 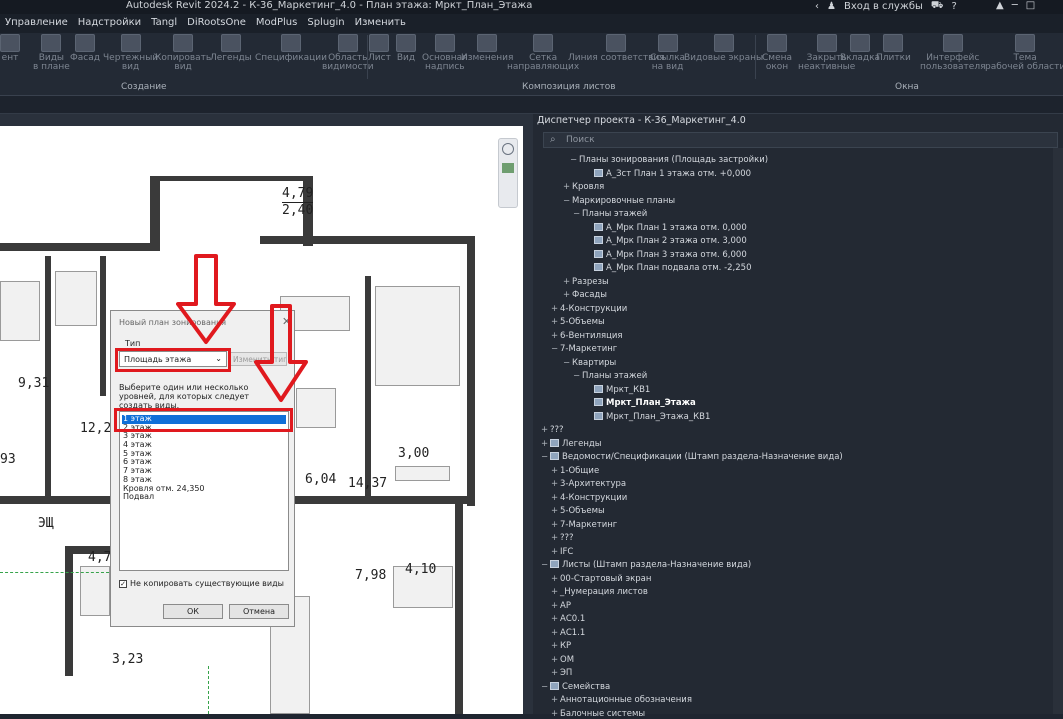 What do you see at coordinates (588, 484) in the screenshot?
I see `tree-item: +3-Архитектура` at bounding box center [588, 484].